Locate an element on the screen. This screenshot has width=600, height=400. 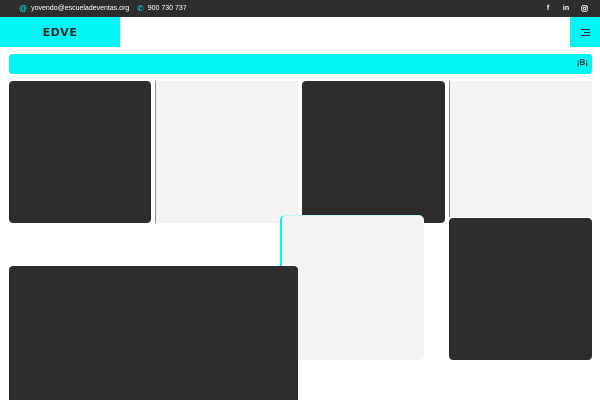
facebook-icon: f is located at coordinates (548, 8).